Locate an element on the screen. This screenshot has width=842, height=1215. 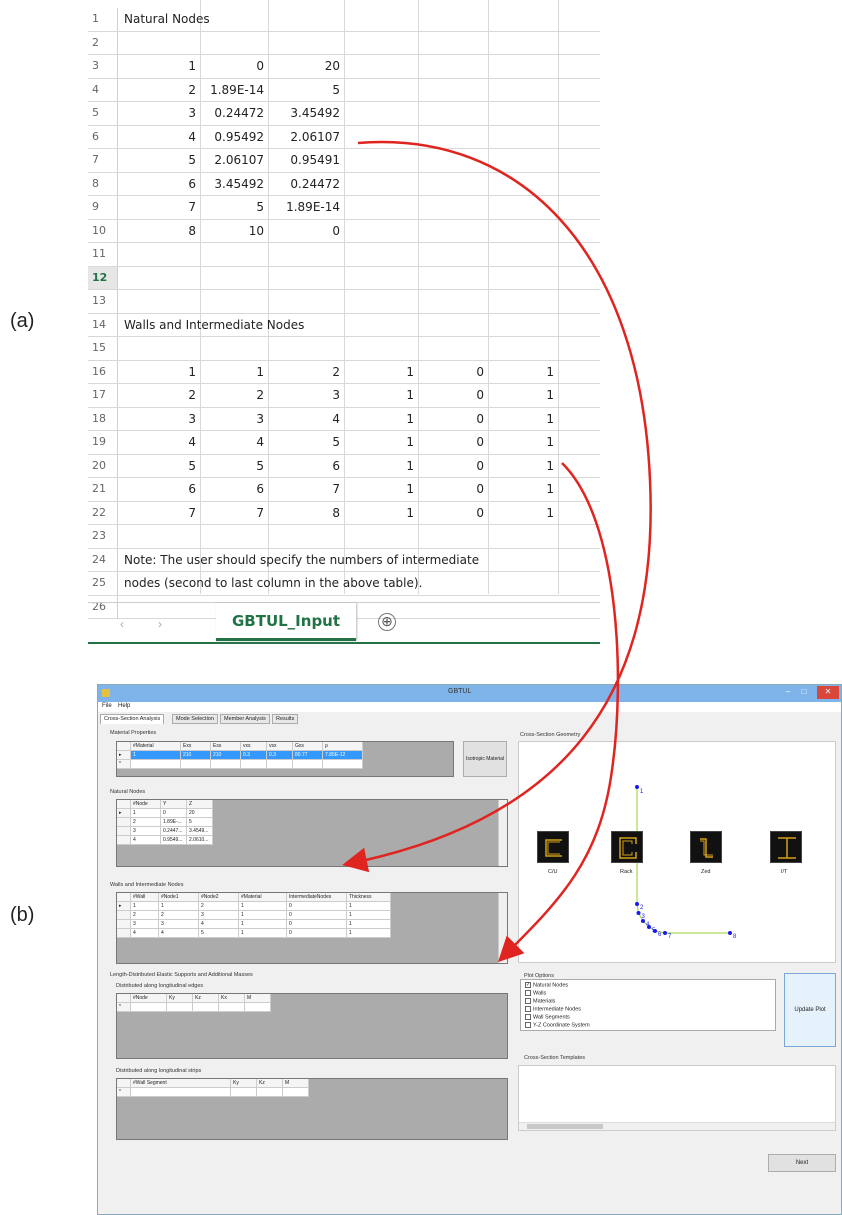
grid-header: vxs is located at coordinates (254, 746).